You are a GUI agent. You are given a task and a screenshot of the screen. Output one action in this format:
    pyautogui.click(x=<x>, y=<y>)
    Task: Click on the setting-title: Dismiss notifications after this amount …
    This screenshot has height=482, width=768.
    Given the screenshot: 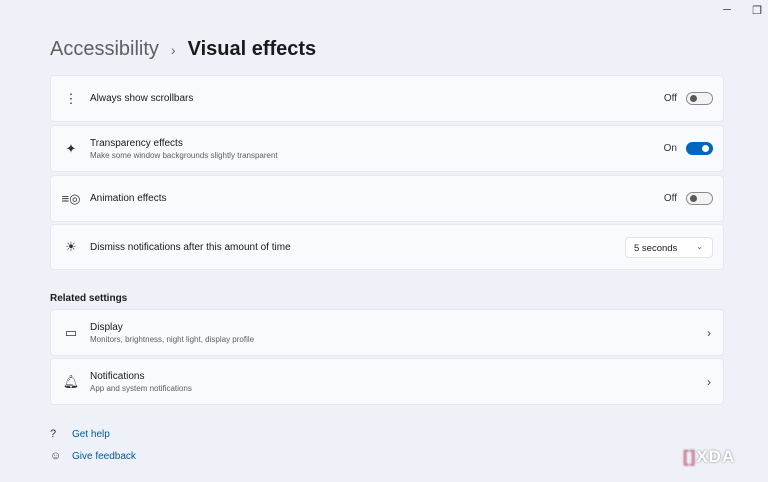 What is the action you would take?
    pyautogui.click(x=190, y=247)
    